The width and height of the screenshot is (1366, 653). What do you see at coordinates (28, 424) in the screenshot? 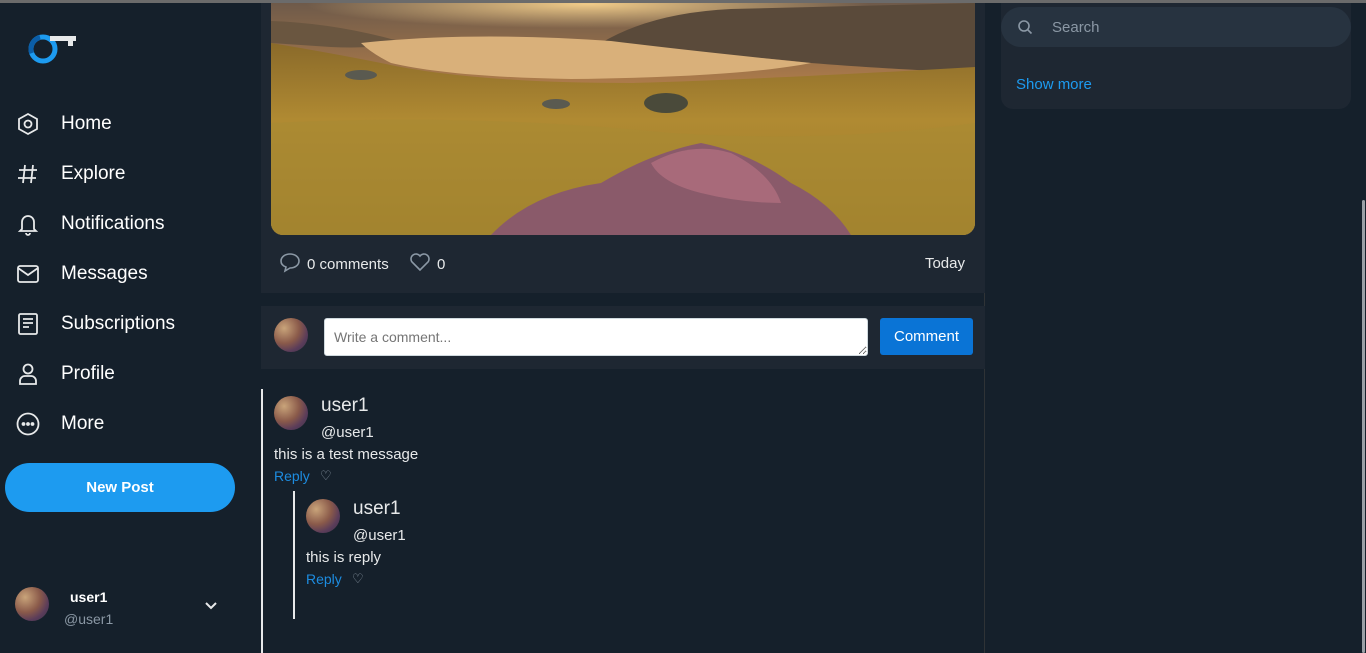
I see `more-icon` at bounding box center [28, 424].